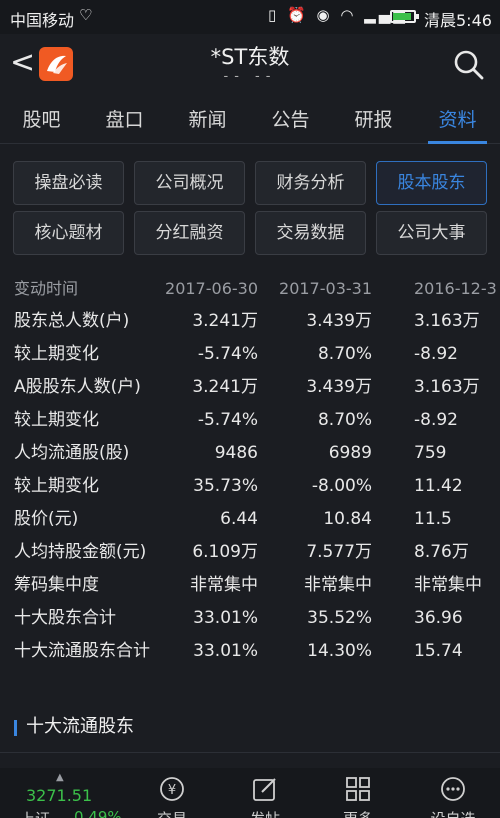 The height and width of the screenshot is (818, 500). I want to click on trade-button: ¥ 交易, so click(172, 793).